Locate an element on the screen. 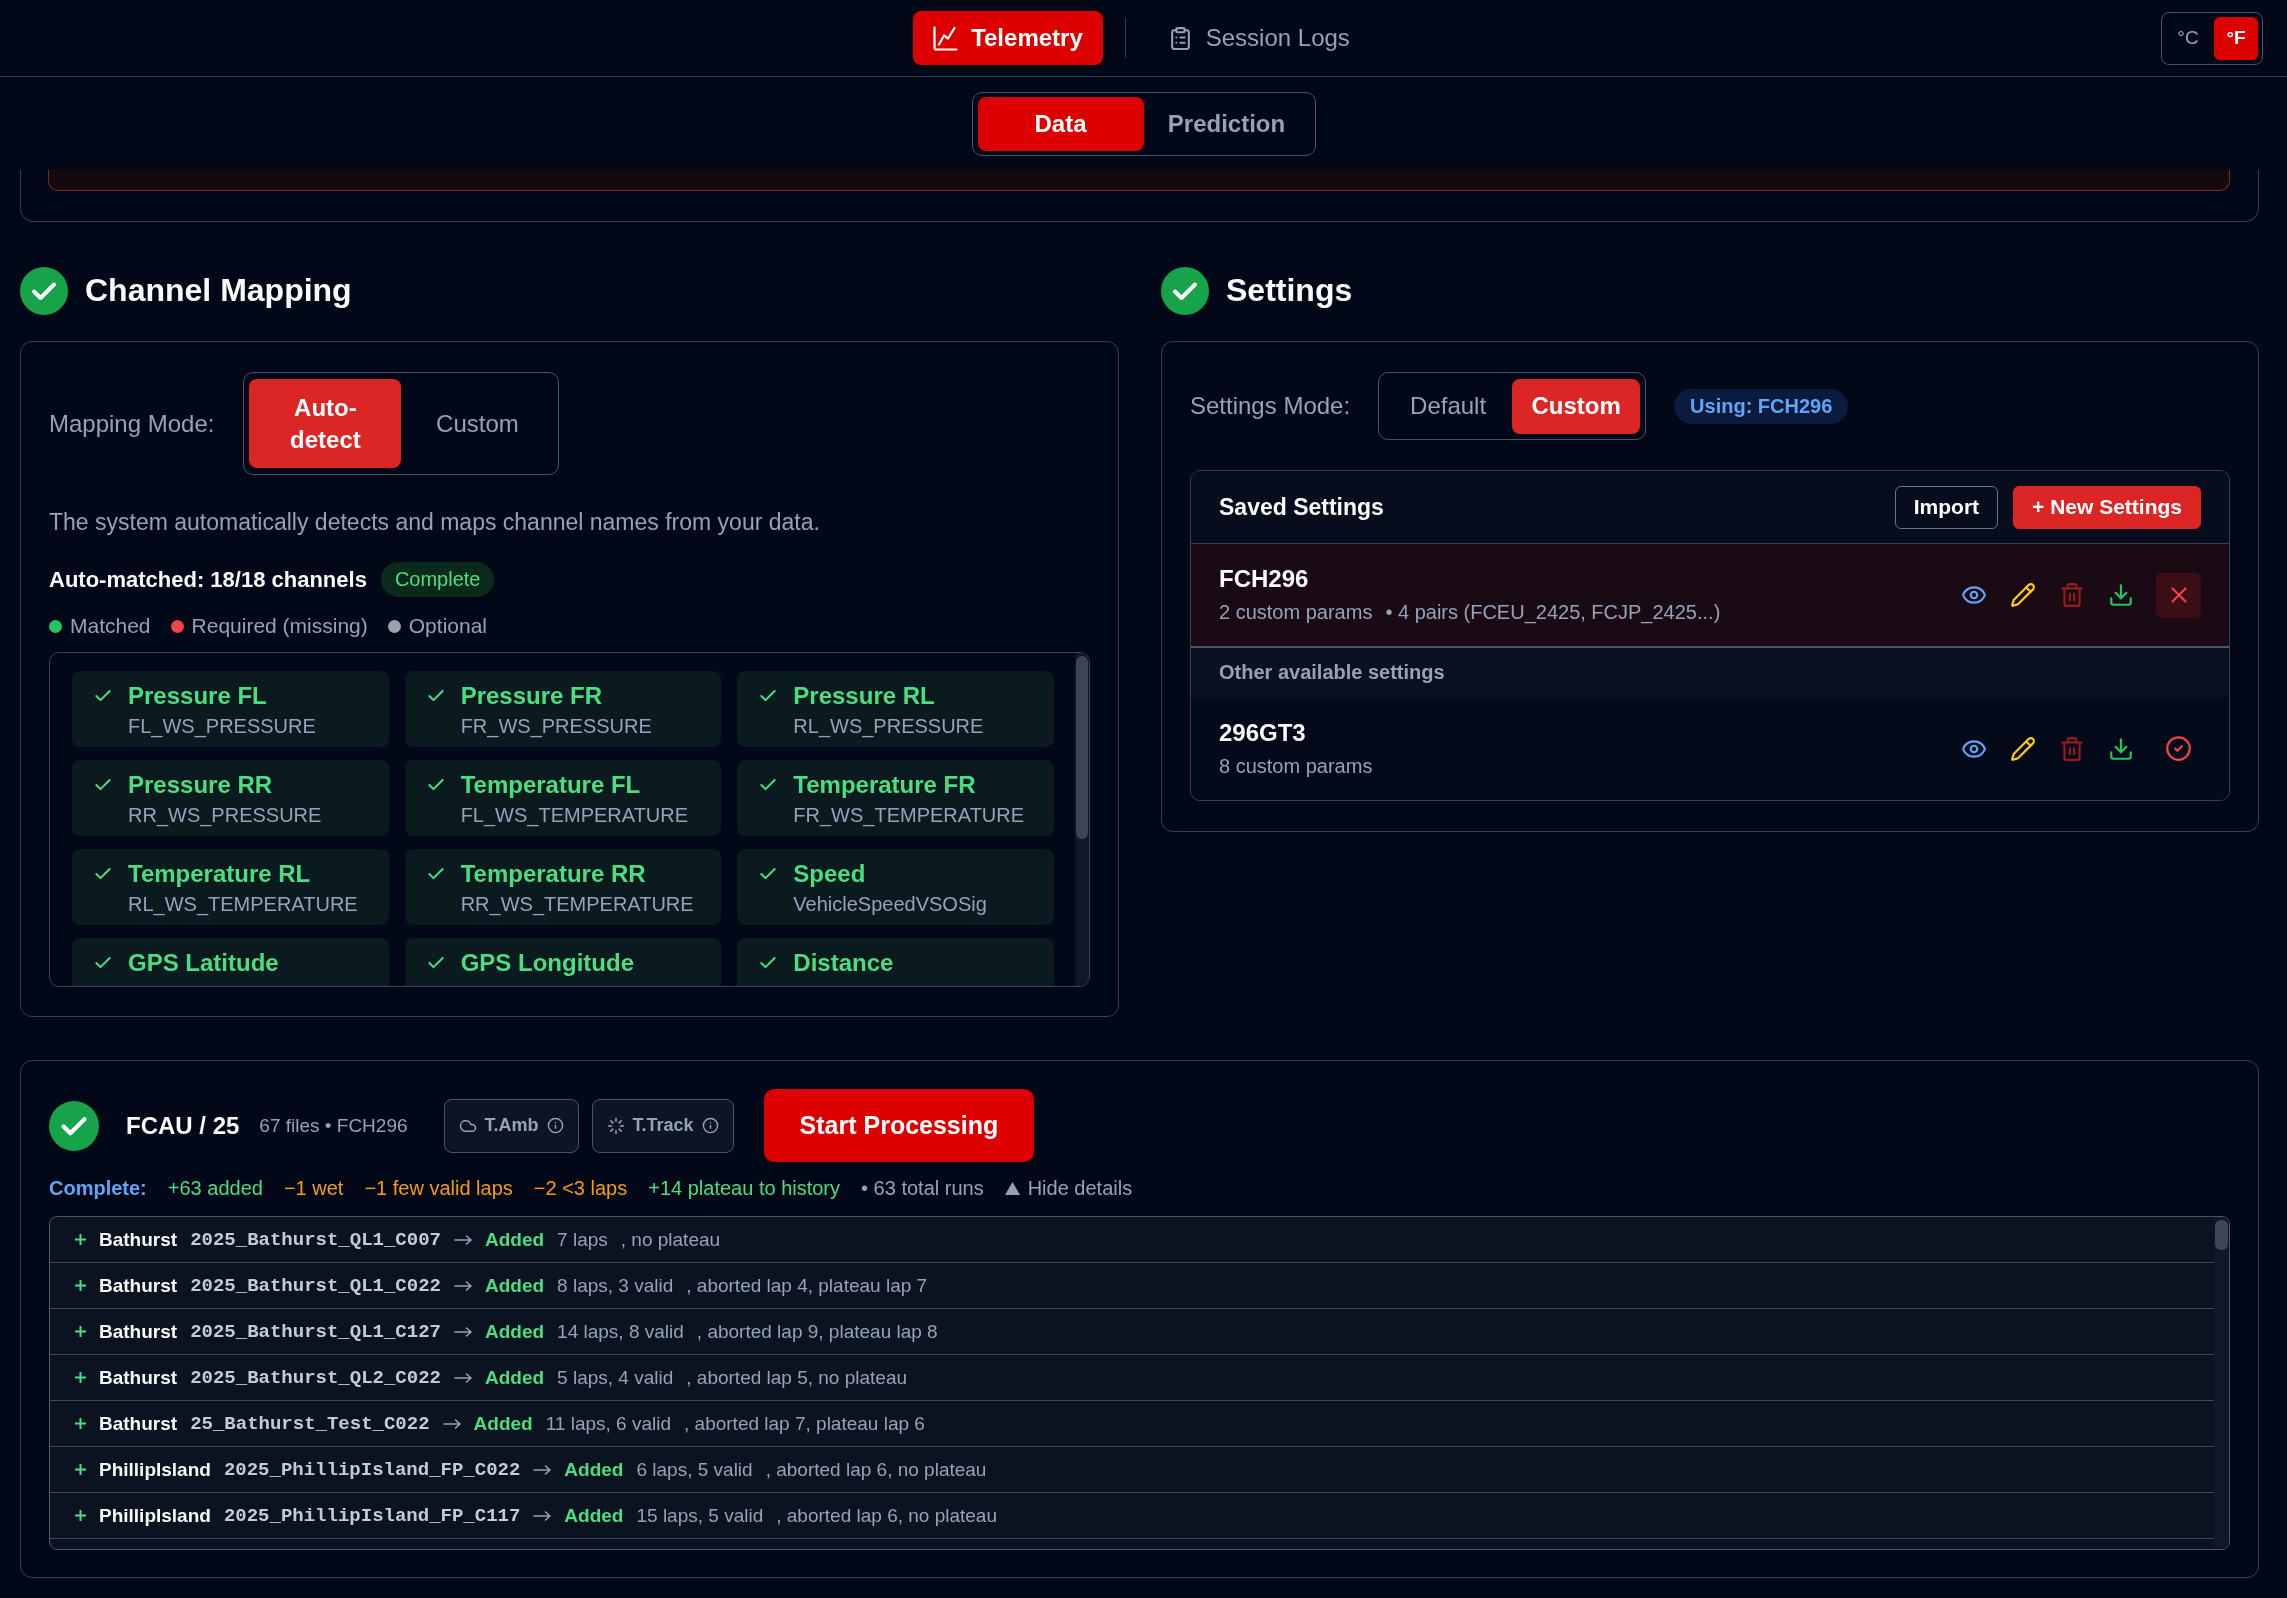 This screenshot has height=1598, width=2287. nav-tab: Session Logs is located at coordinates (1258, 38).